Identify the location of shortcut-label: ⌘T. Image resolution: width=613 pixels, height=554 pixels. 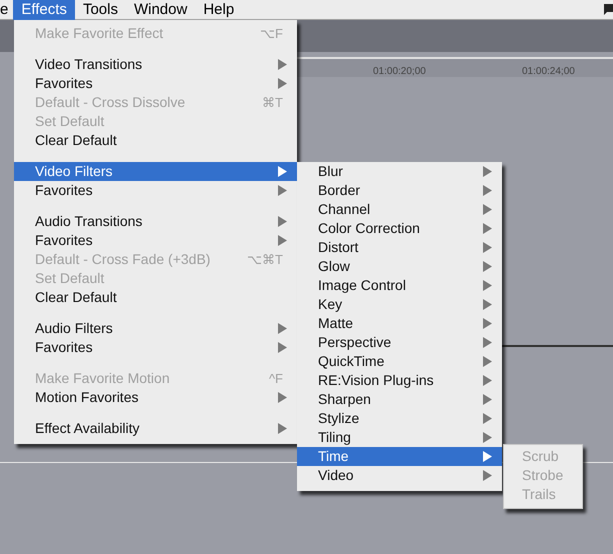
(272, 103).